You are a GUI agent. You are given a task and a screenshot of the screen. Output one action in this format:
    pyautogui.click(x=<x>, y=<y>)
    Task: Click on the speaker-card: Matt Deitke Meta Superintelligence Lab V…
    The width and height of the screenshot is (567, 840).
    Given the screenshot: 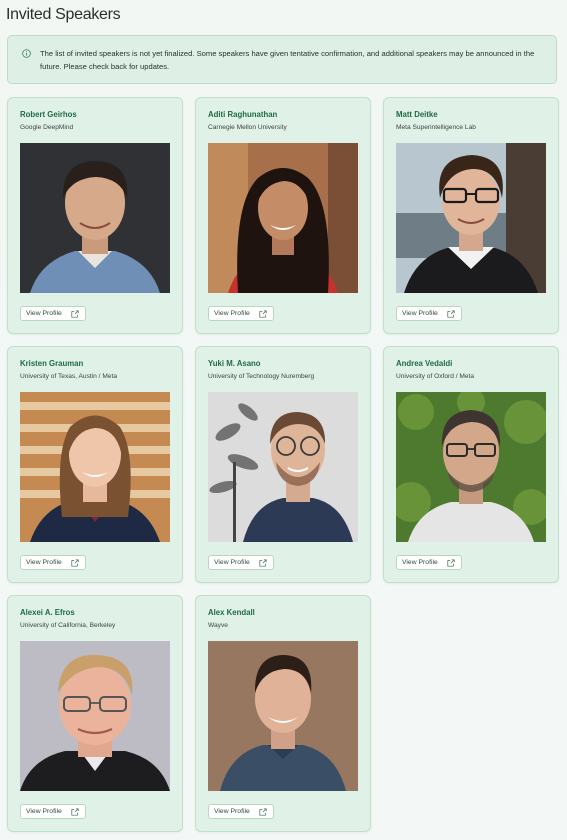 What is the action you would take?
    pyautogui.click(x=471, y=215)
    